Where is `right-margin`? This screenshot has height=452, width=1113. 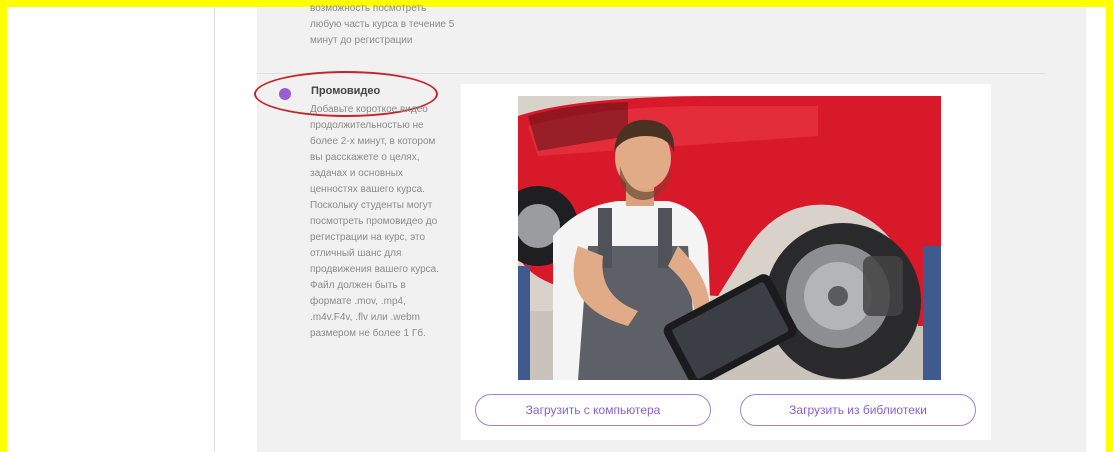
right-margin is located at coordinates (1096, 229).